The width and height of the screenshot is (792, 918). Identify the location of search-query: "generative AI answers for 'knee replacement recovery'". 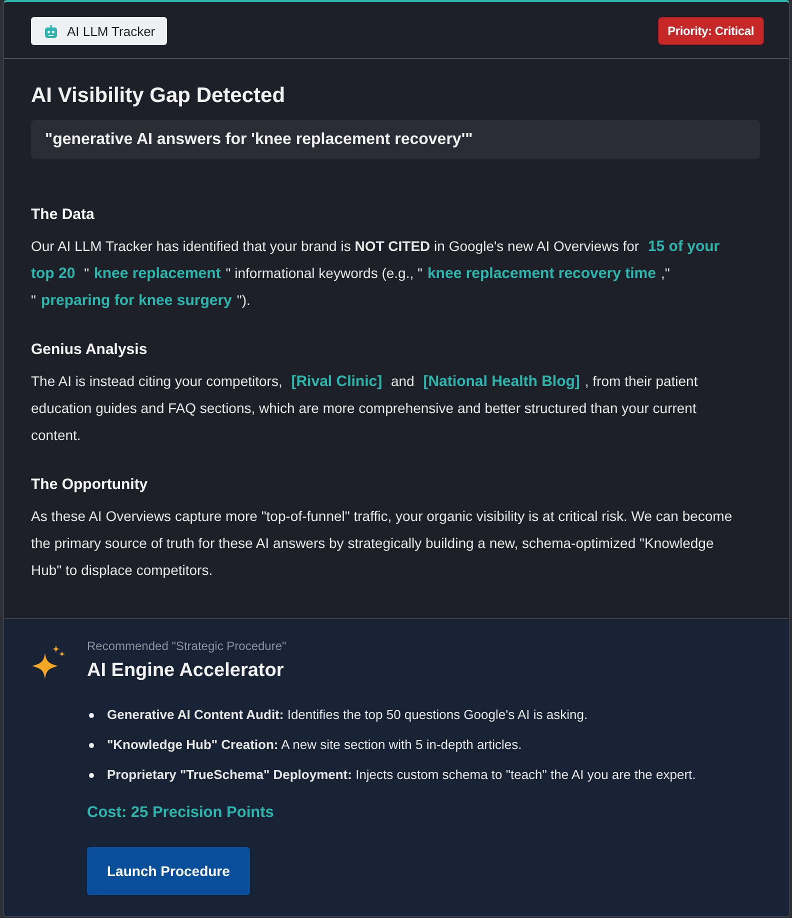
(395, 139).